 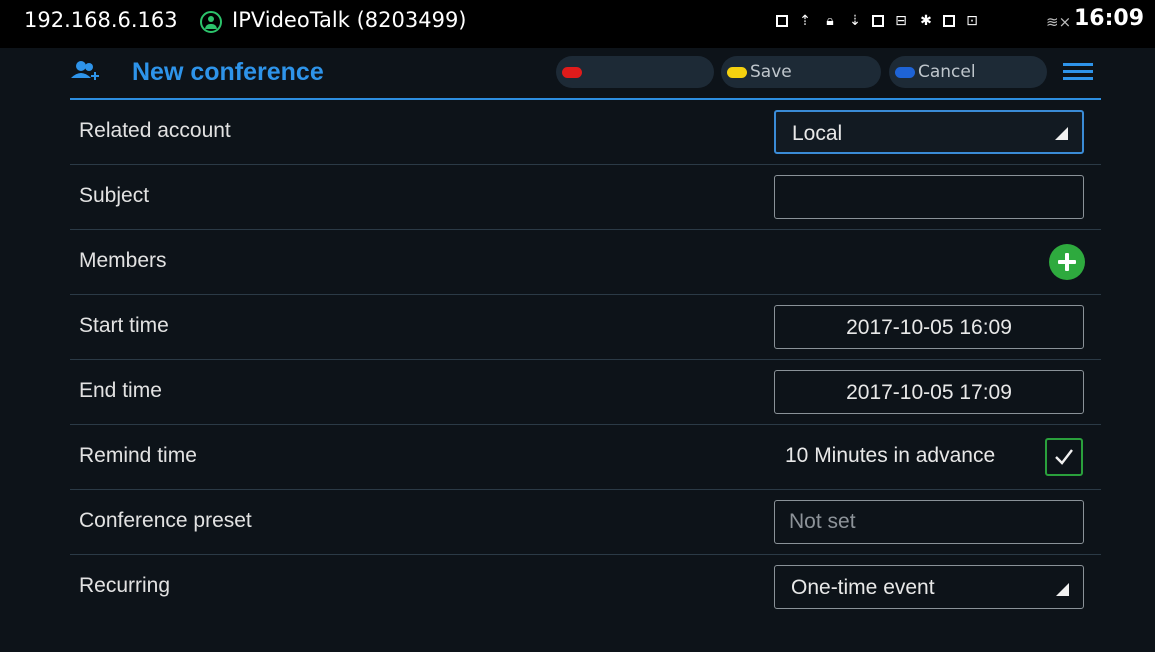 I want to click on start-time-field: 2017-10-05 16:09, so click(x=929, y=327).